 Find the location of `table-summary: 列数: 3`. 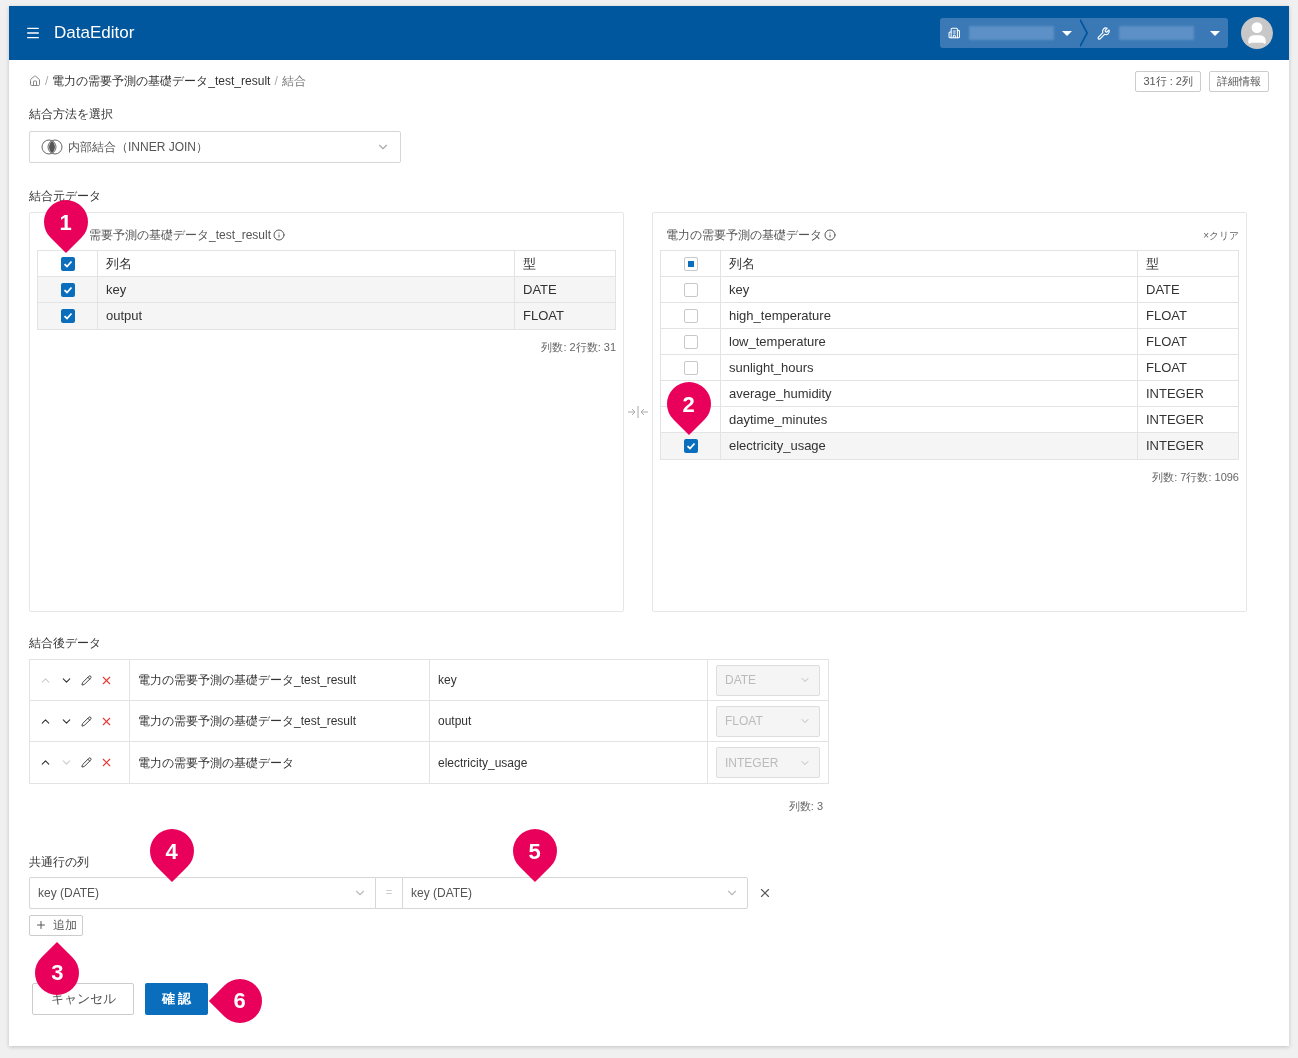

table-summary: 列数: 3 is located at coordinates (806, 806).